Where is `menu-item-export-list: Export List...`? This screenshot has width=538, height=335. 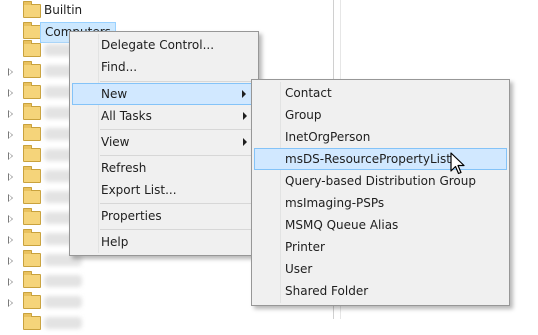 menu-item-export-list: Export List... is located at coordinates (164, 190).